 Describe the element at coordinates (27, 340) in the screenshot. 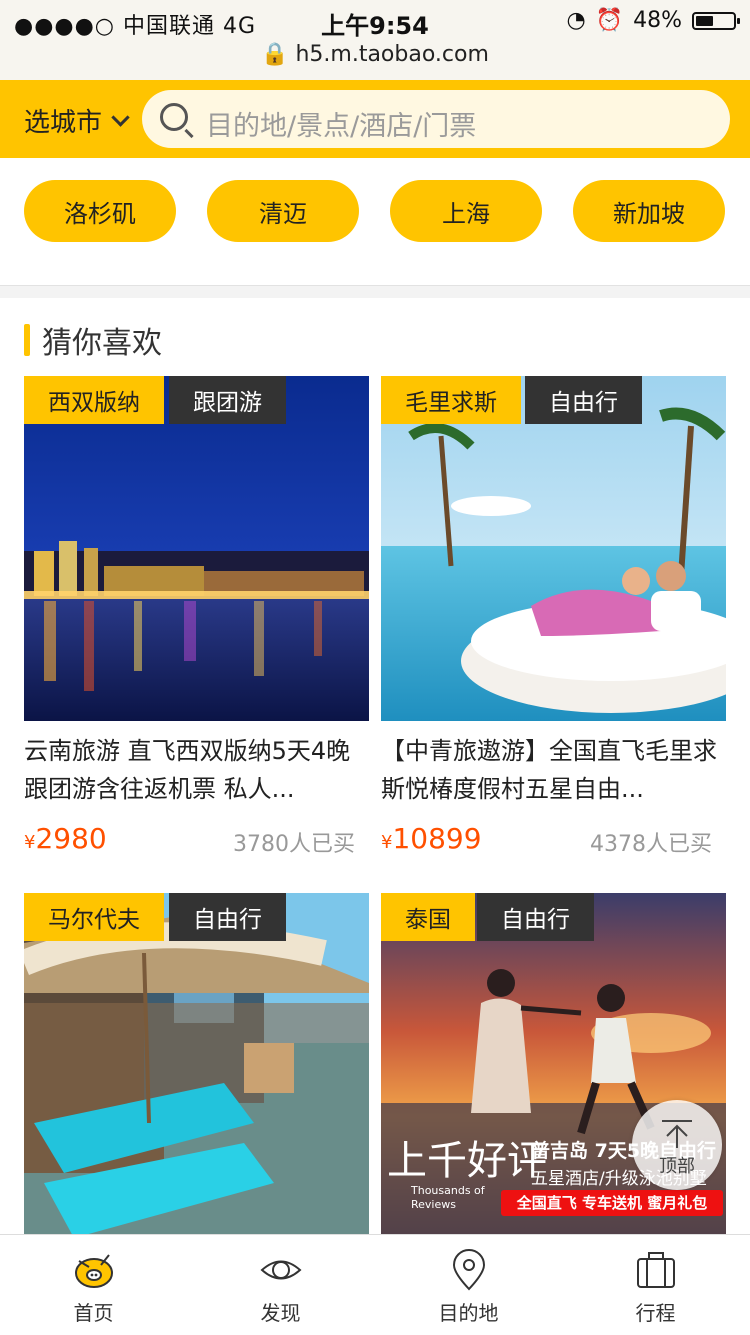

I see `section-accent-bar` at that location.